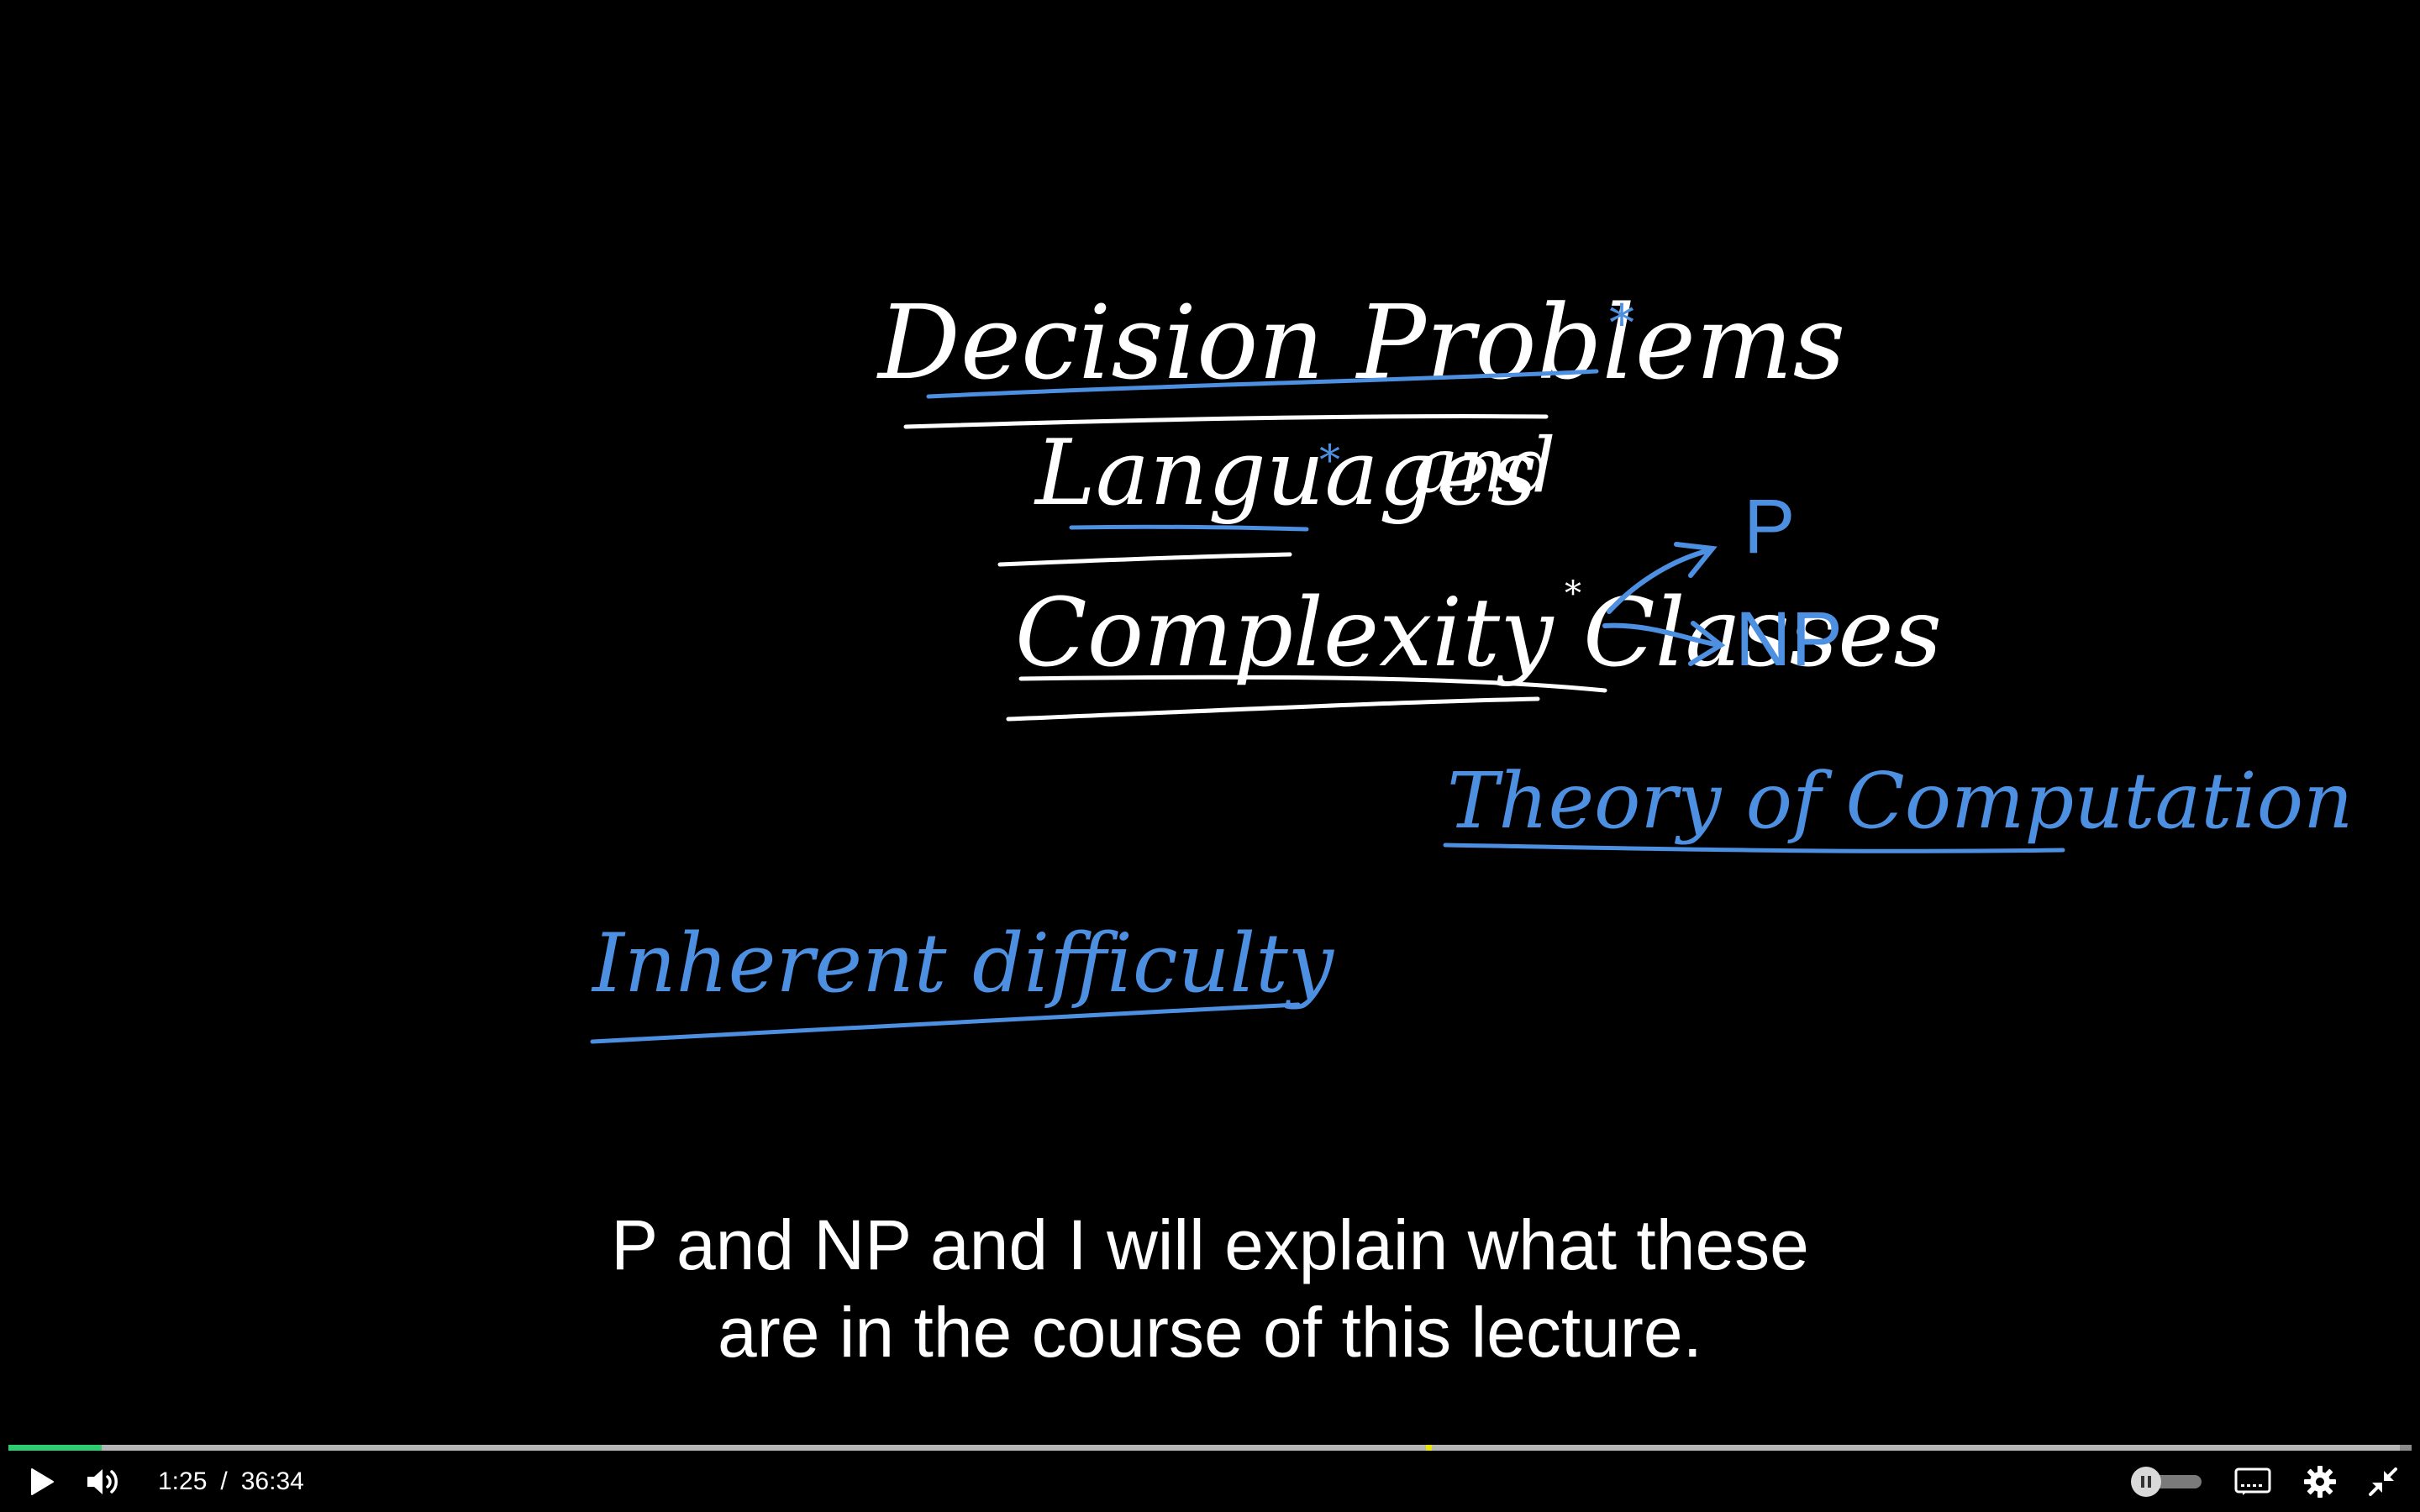 Image resolution: width=2420 pixels, height=1512 pixels. What do you see at coordinates (272, 1481) in the screenshot?
I see `duration: 36:34` at bounding box center [272, 1481].